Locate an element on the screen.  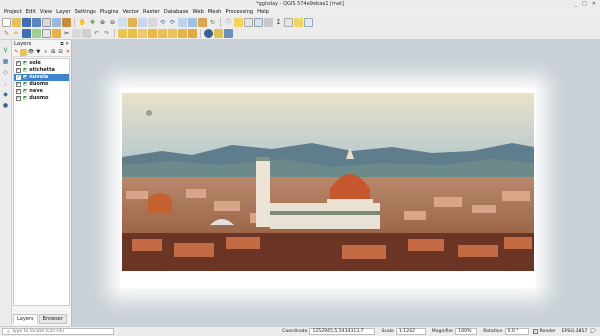
menu-mesh: Mesh is located at coordinates (215, 12).